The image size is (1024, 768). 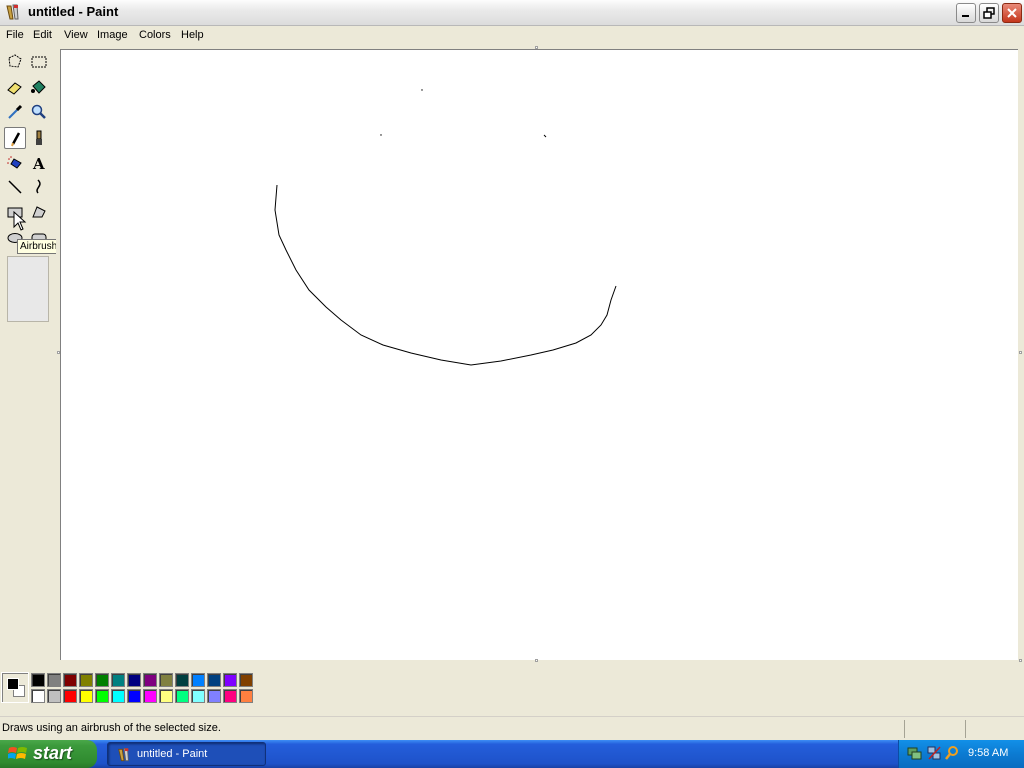 I want to click on menu-bar: File Edit View Image Colors Help, so click(x=512, y=35).